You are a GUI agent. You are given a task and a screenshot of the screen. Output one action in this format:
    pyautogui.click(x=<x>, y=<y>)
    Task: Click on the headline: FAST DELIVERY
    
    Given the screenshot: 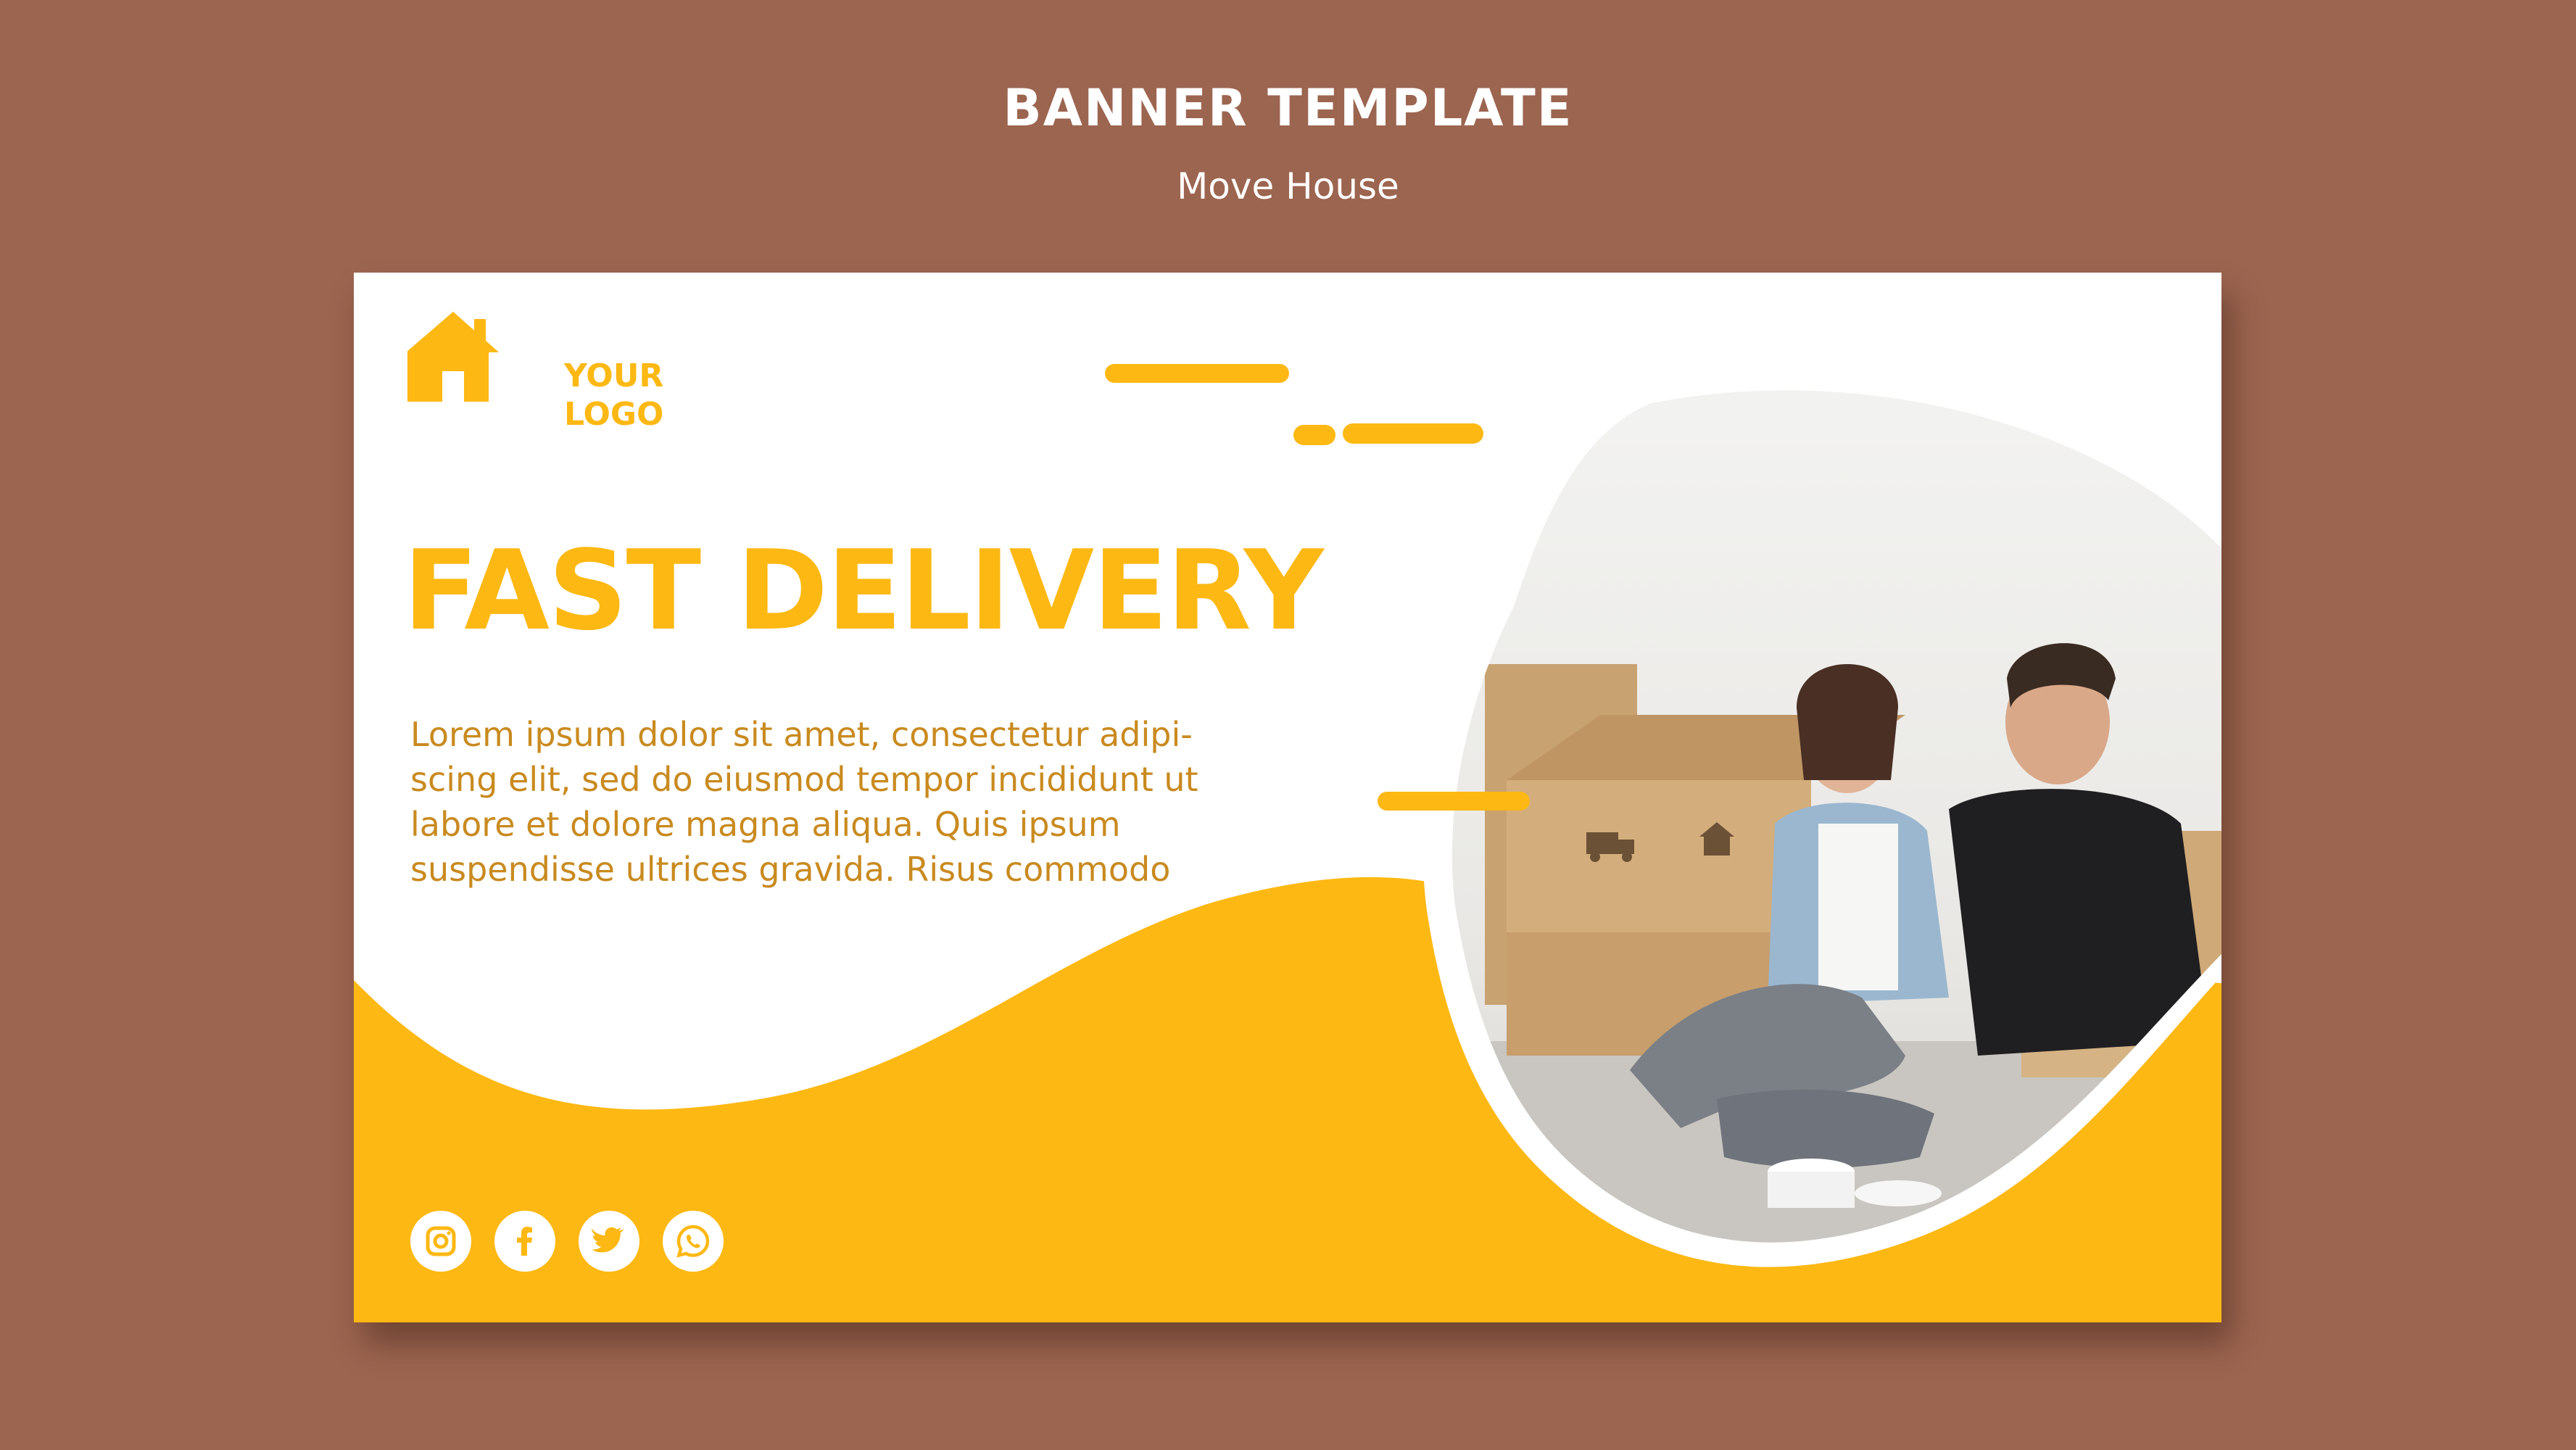 What is the action you would take?
    pyautogui.click(x=864, y=591)
    